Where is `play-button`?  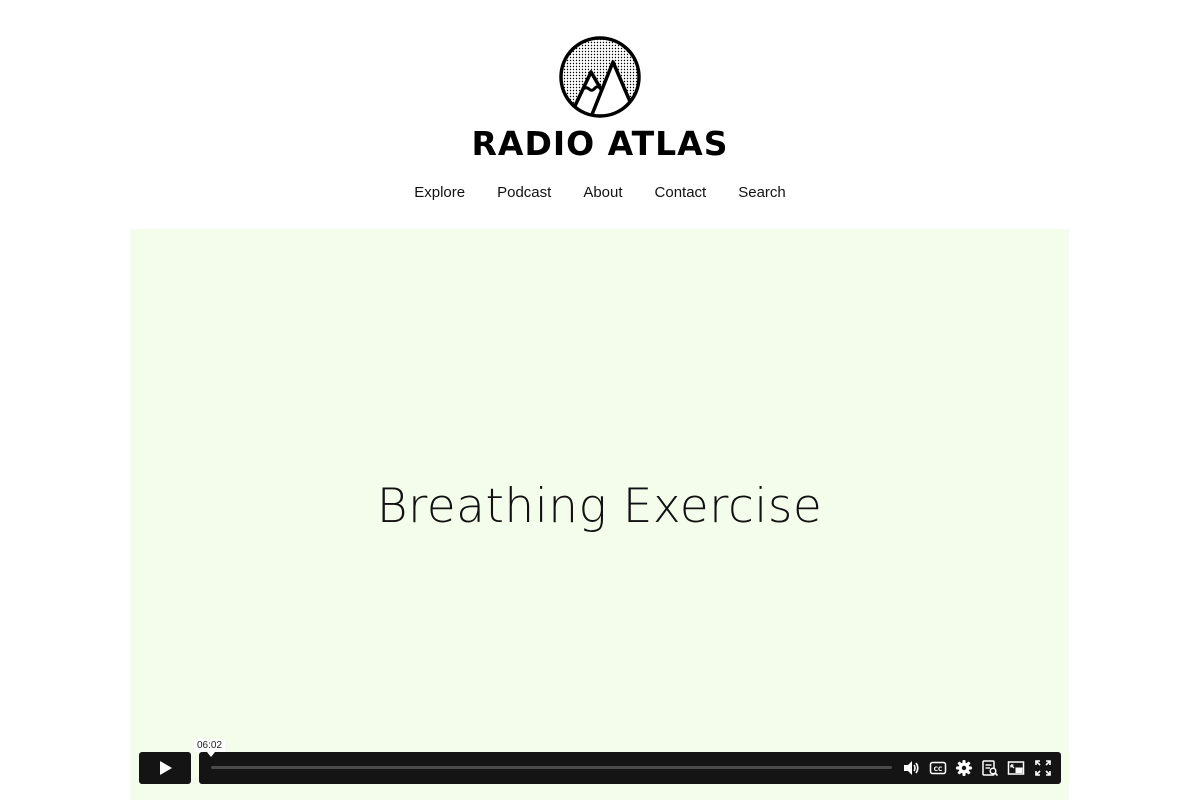 play-button is located at coordinates (165, 768).